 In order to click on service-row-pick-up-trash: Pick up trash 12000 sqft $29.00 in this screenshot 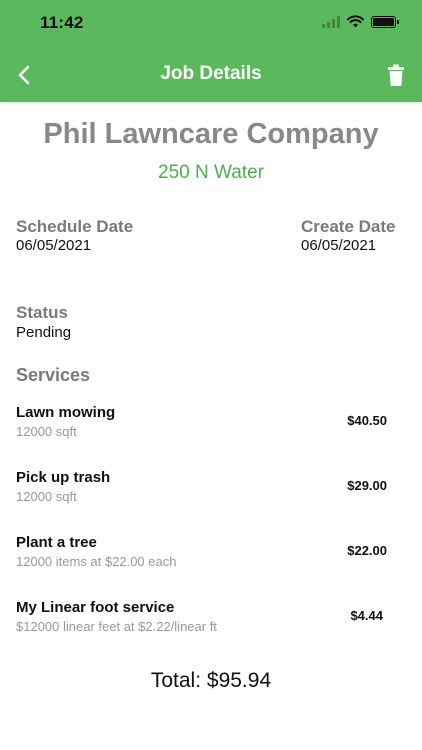, I will do `click(211, 491)`.